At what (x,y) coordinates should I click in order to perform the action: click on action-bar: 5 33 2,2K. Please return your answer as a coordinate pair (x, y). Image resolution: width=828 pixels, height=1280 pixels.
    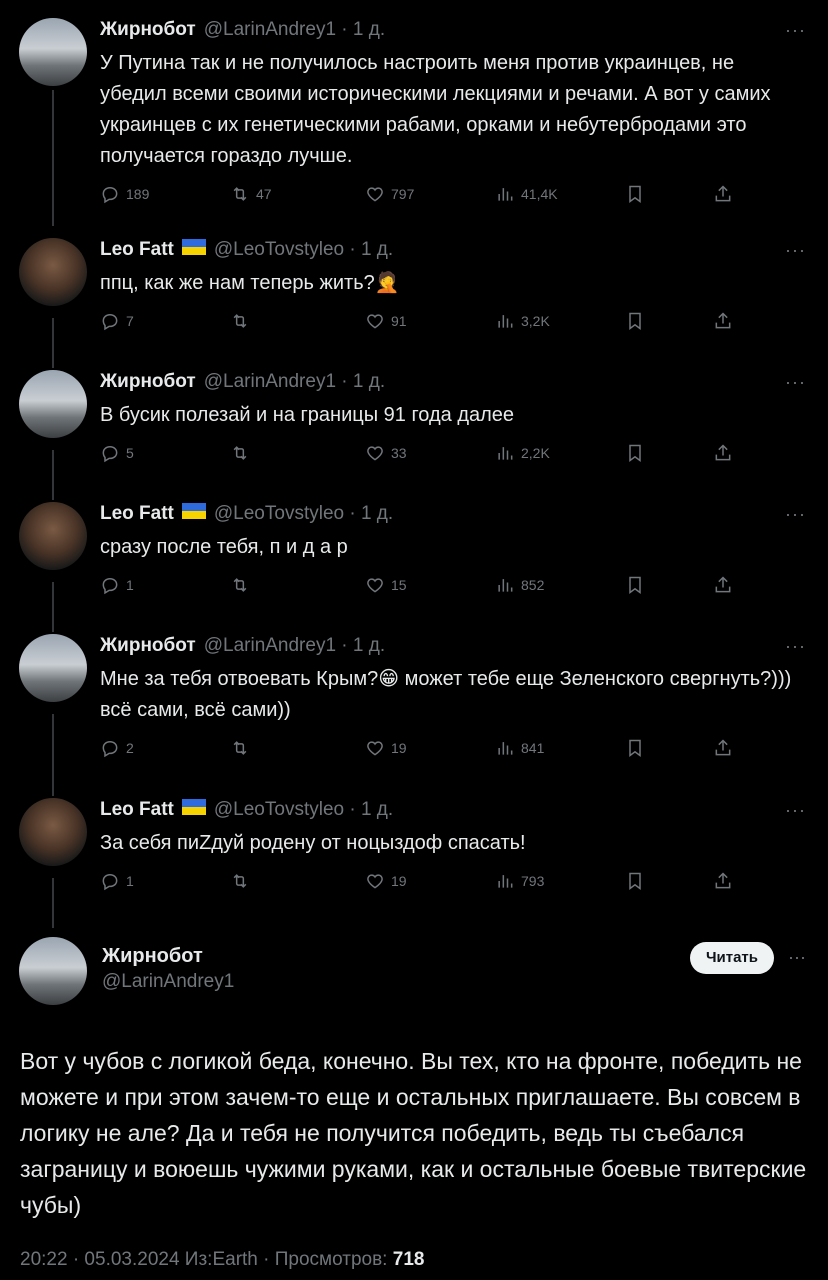
    Looking at the image, I should click on (452, 453).